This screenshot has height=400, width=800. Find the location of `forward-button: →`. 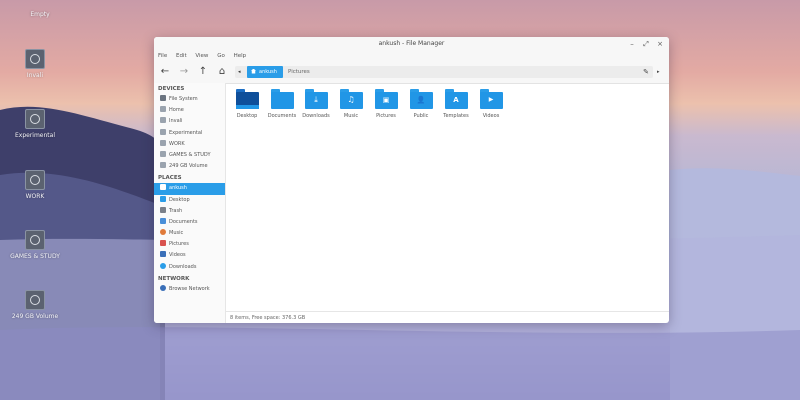

forward-button: → is located at coordinates (184, 72).